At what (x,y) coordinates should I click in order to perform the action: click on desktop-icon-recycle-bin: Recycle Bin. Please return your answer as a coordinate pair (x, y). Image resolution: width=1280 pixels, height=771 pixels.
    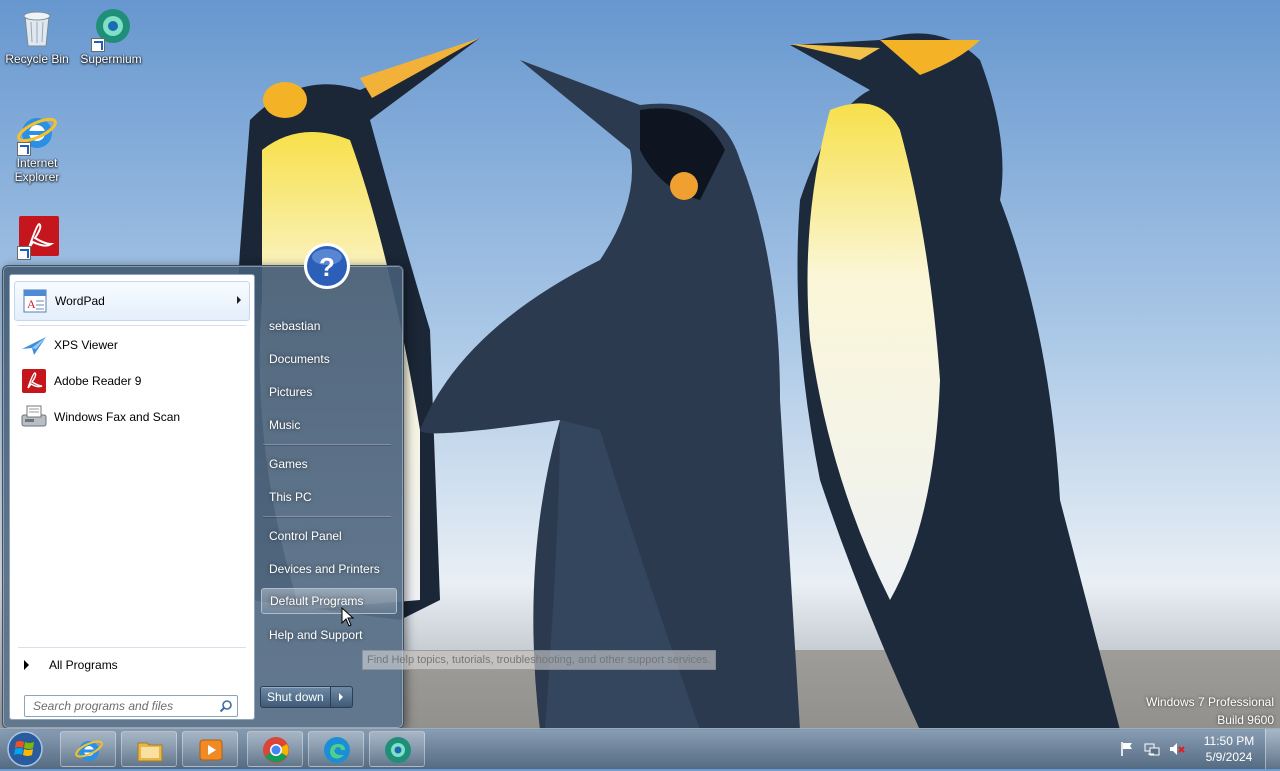
    Looking at the image, I should click on (37, 36).